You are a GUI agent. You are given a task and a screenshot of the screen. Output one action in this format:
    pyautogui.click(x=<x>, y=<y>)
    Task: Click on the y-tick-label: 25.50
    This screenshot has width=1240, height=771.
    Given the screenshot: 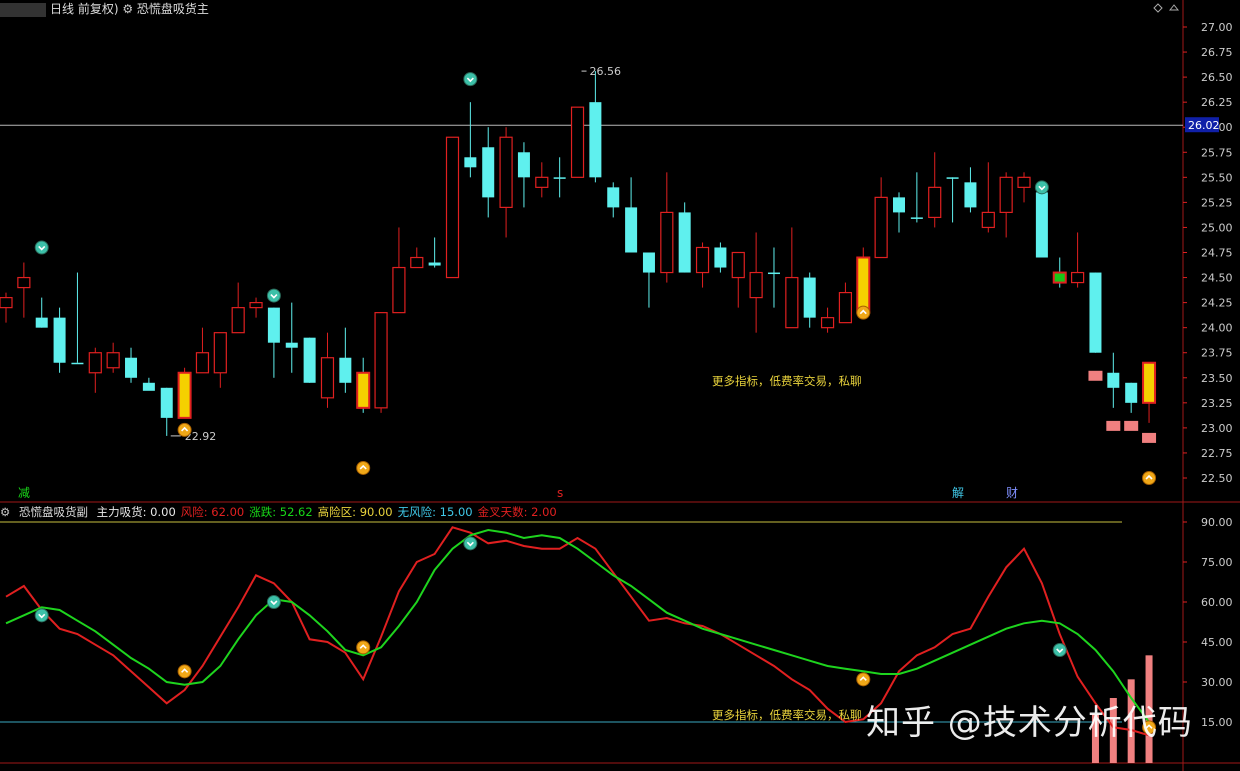 What is the action you would take?
    pyautogui.click(x=1217, y=177)
    